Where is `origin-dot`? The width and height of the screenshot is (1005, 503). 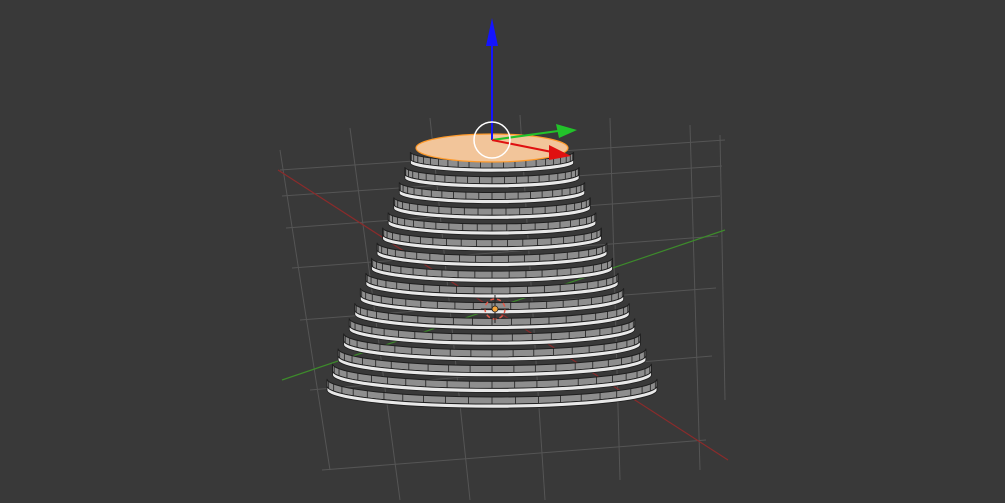 origin-dot is located at coordinates (495, 309).